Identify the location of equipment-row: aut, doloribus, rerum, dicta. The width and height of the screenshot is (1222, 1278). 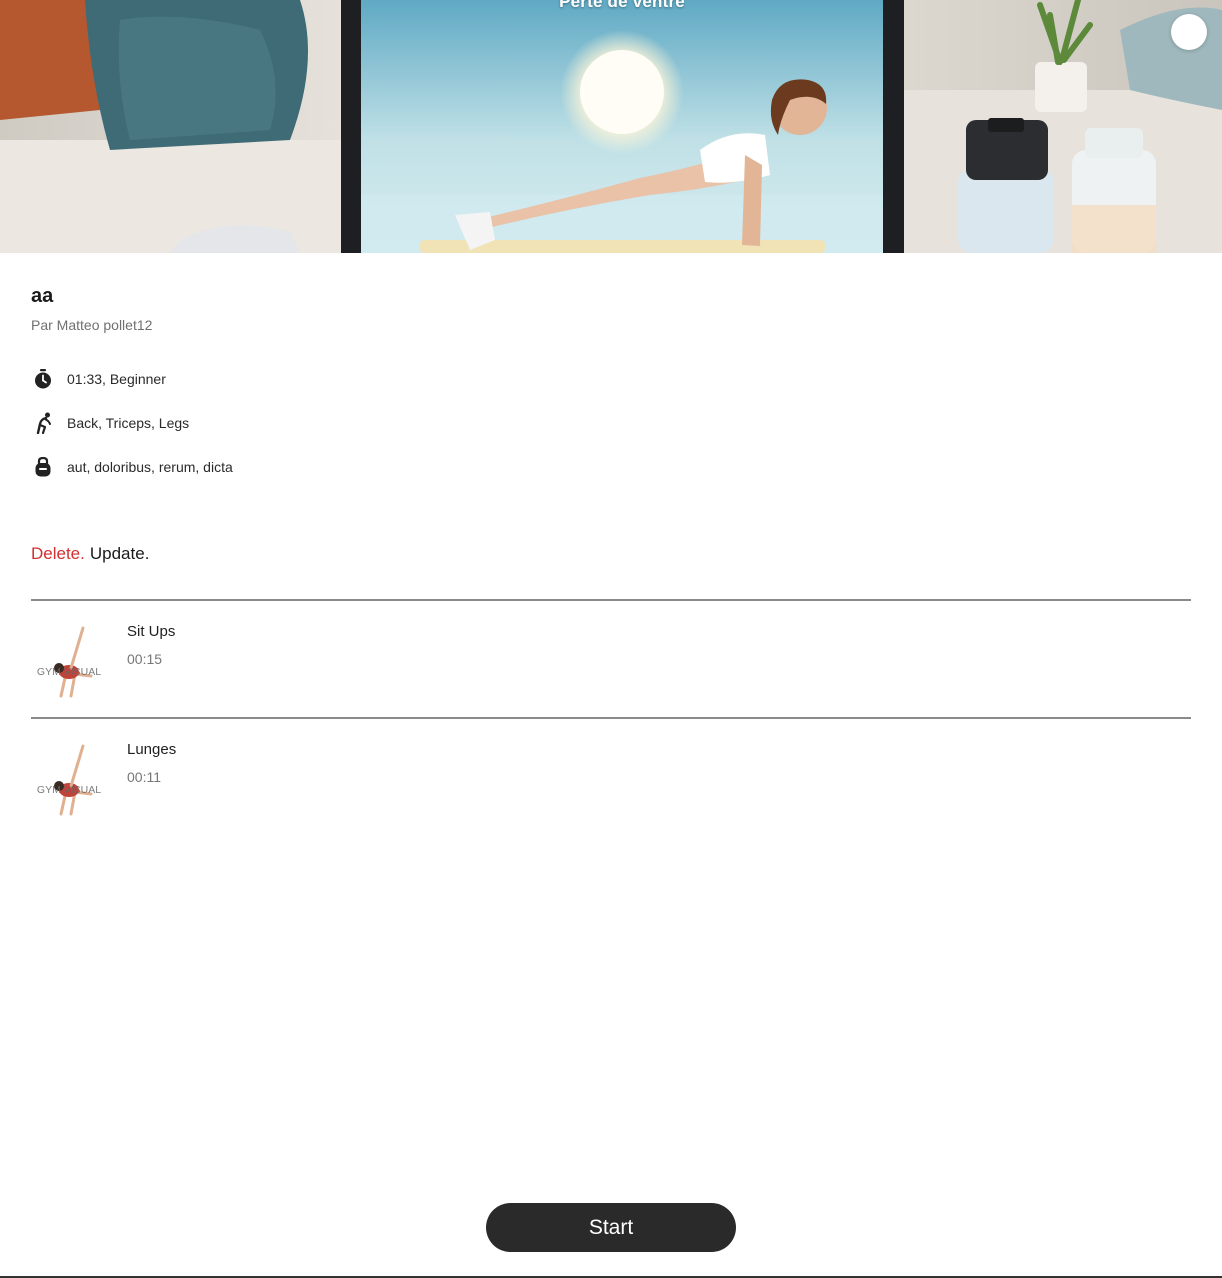
(132, 467).